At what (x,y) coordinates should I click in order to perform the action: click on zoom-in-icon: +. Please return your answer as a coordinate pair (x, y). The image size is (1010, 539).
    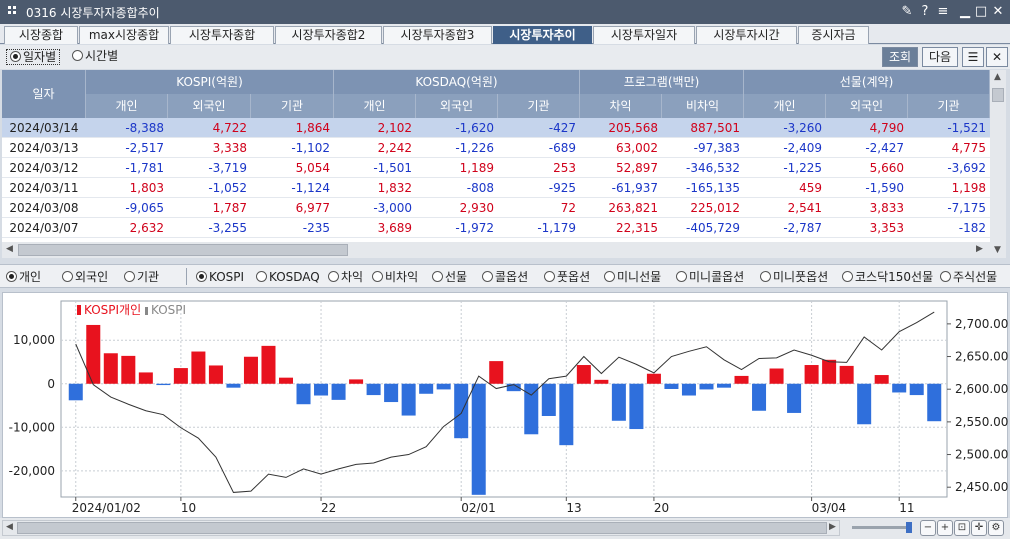
    Looking at the image, I should click on (945, 528).